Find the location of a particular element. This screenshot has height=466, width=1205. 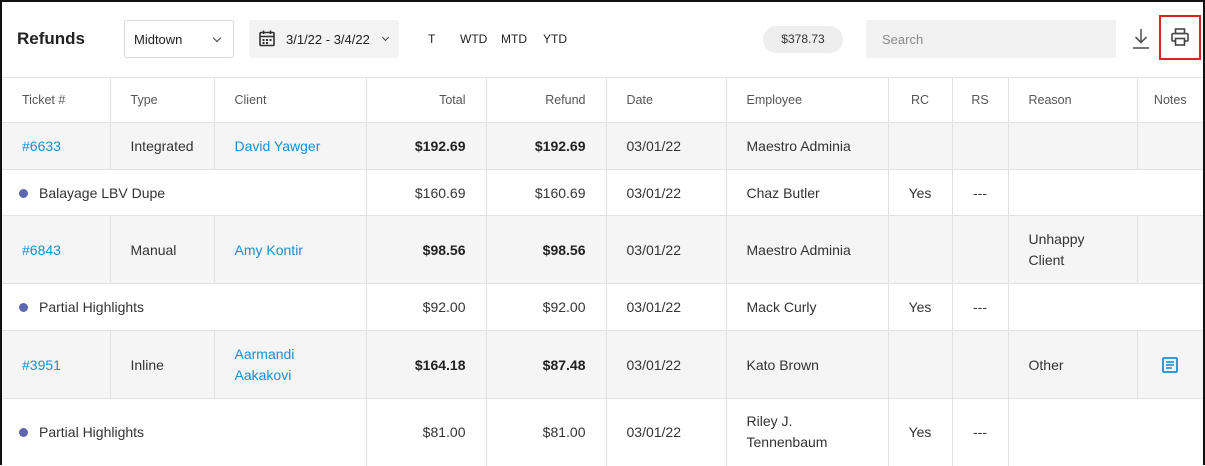

range-ytd-button: YTD is located at coordinates (555, 39).